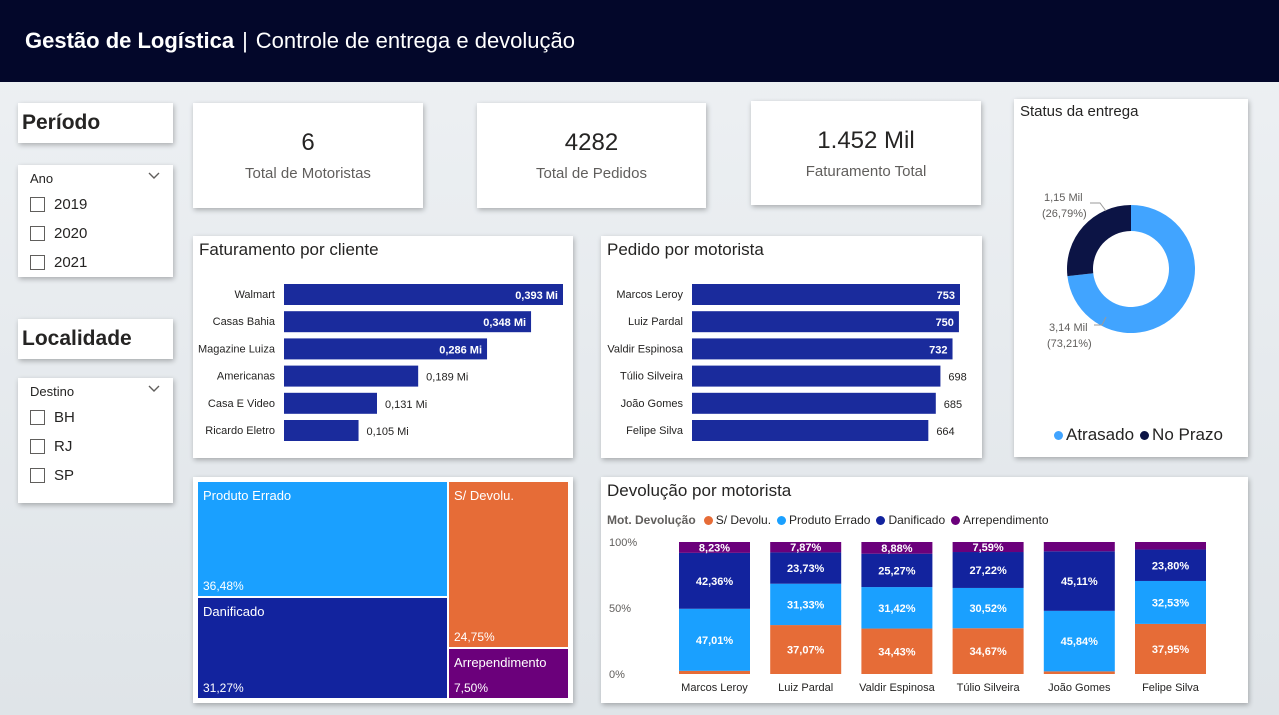 The image size is (1279, 715). I want to click on status-legend: Atrasado No Prazo, so click(1141, 435).